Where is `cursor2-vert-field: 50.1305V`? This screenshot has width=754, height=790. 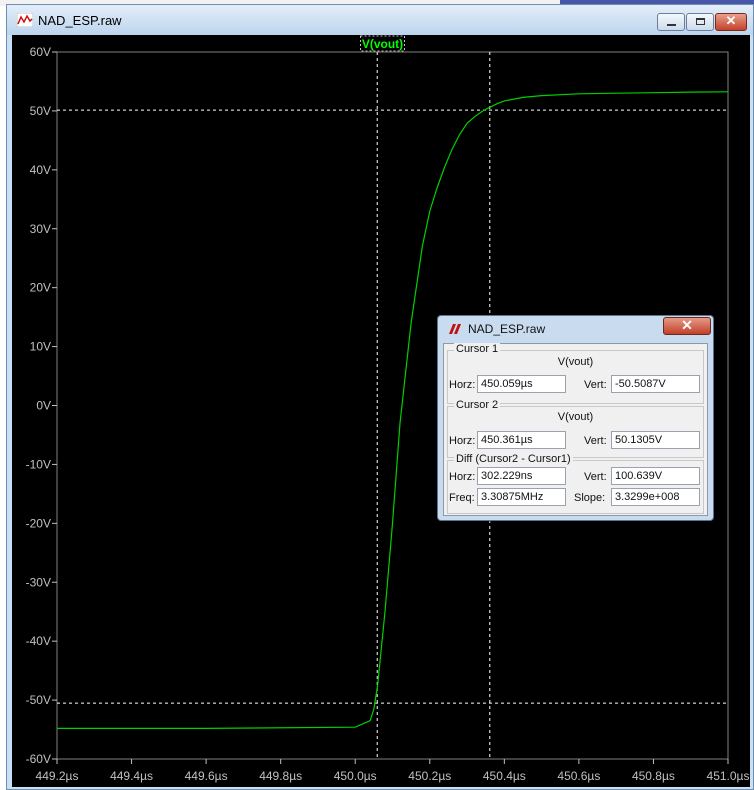
cursor2-vert-field: 50.1305V is located at coordinates (655, 440).